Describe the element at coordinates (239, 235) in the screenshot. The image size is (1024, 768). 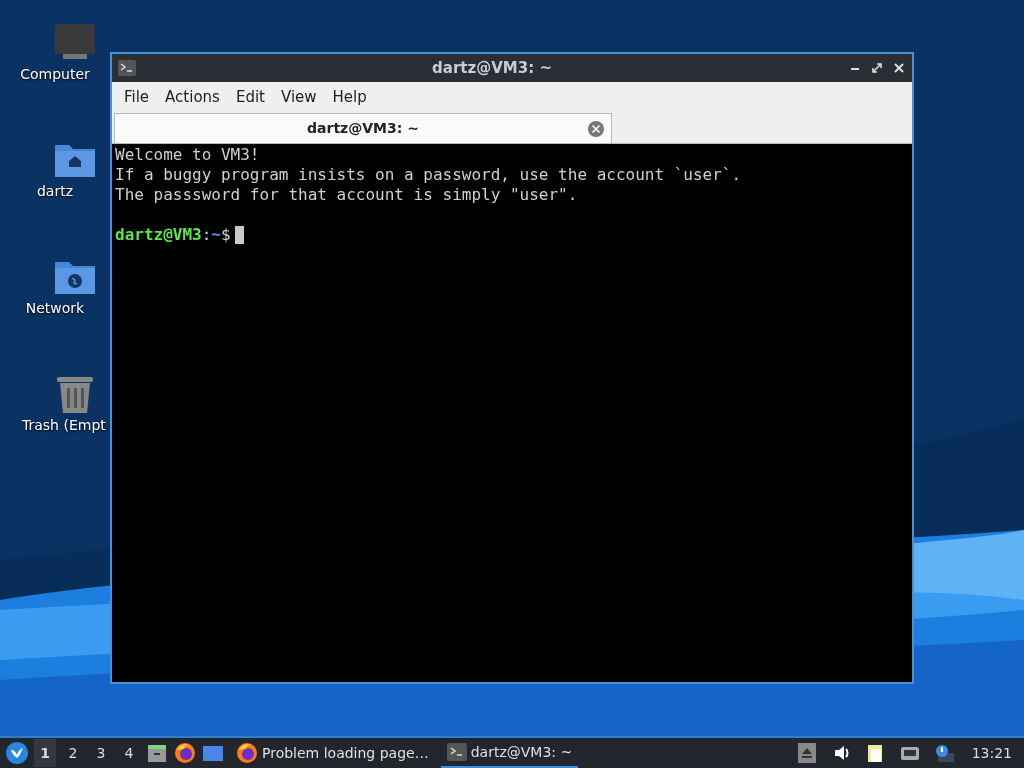
I see `text-cursor` at that location.